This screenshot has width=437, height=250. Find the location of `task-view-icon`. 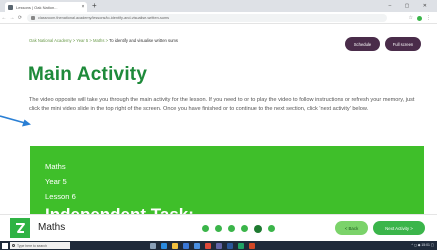

task-view-icon is located at coordinates (153, 245).